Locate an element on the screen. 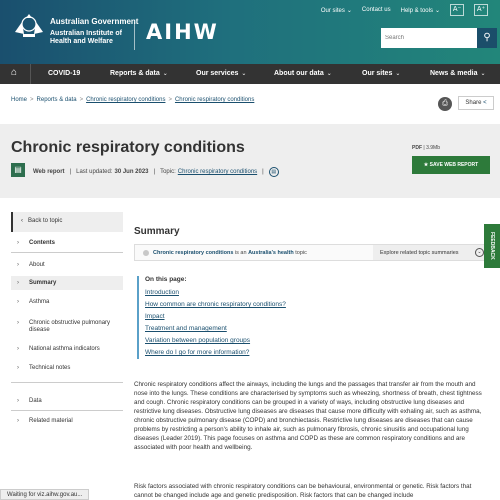 The height and width of the screenshot is (500, 500). nav-our-services: Our services ⌄ is located at coordinates (221, 73).